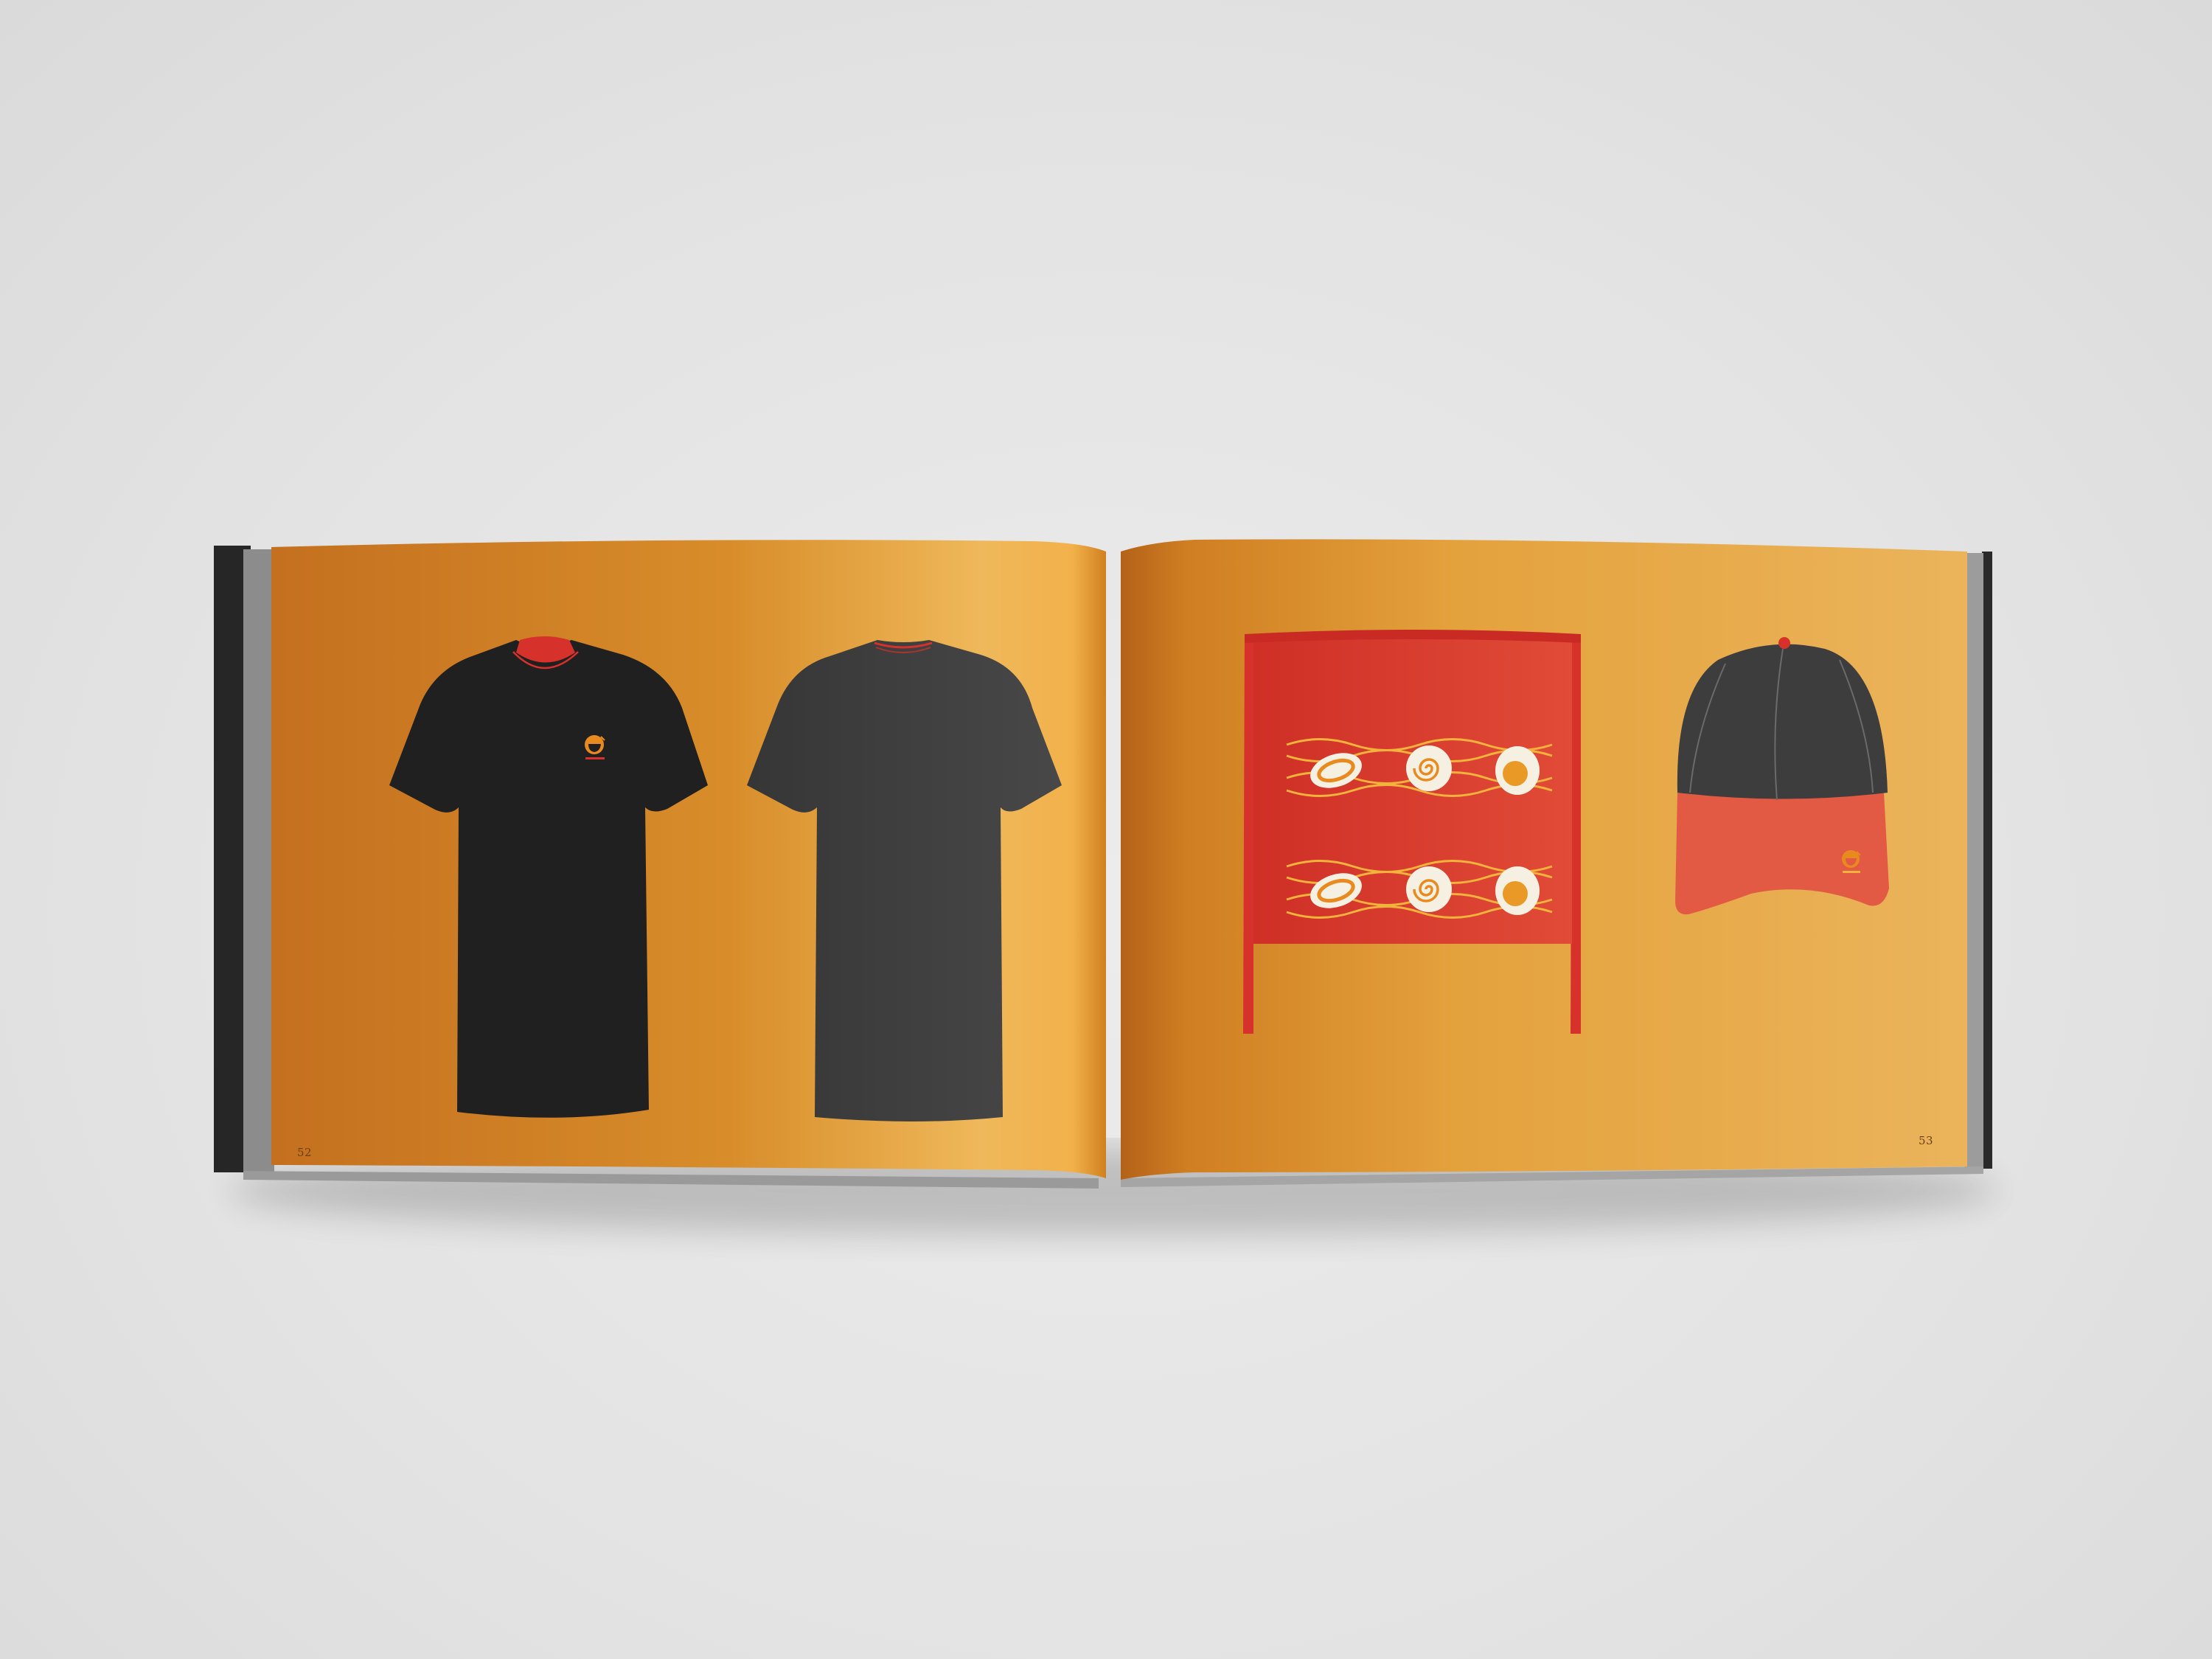  Describe the element at coordinates (258, 861) in the screenshot. I see `book-page-stack-left` at that location.